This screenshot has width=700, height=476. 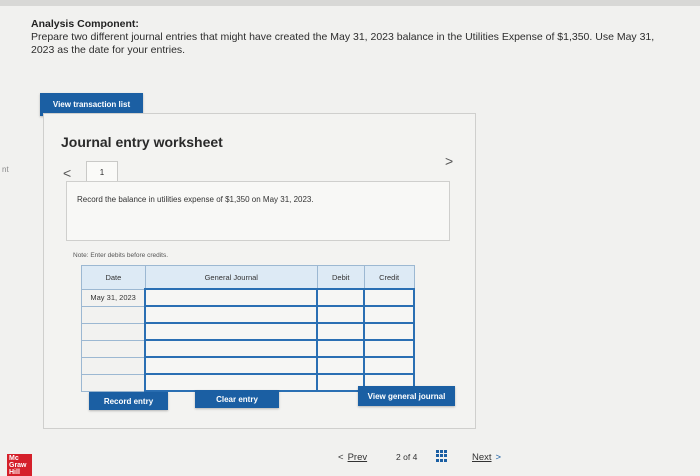 I want to click on date-cell: May 31, 2023, so click(x=113, y=297).